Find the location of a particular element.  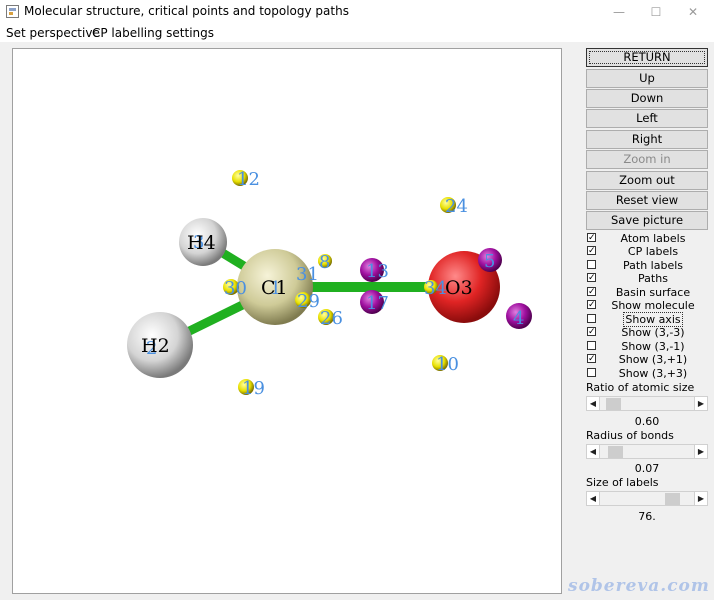

show-3-1-checkbox: Show (3,-1) is located at coordinates (647, 346).